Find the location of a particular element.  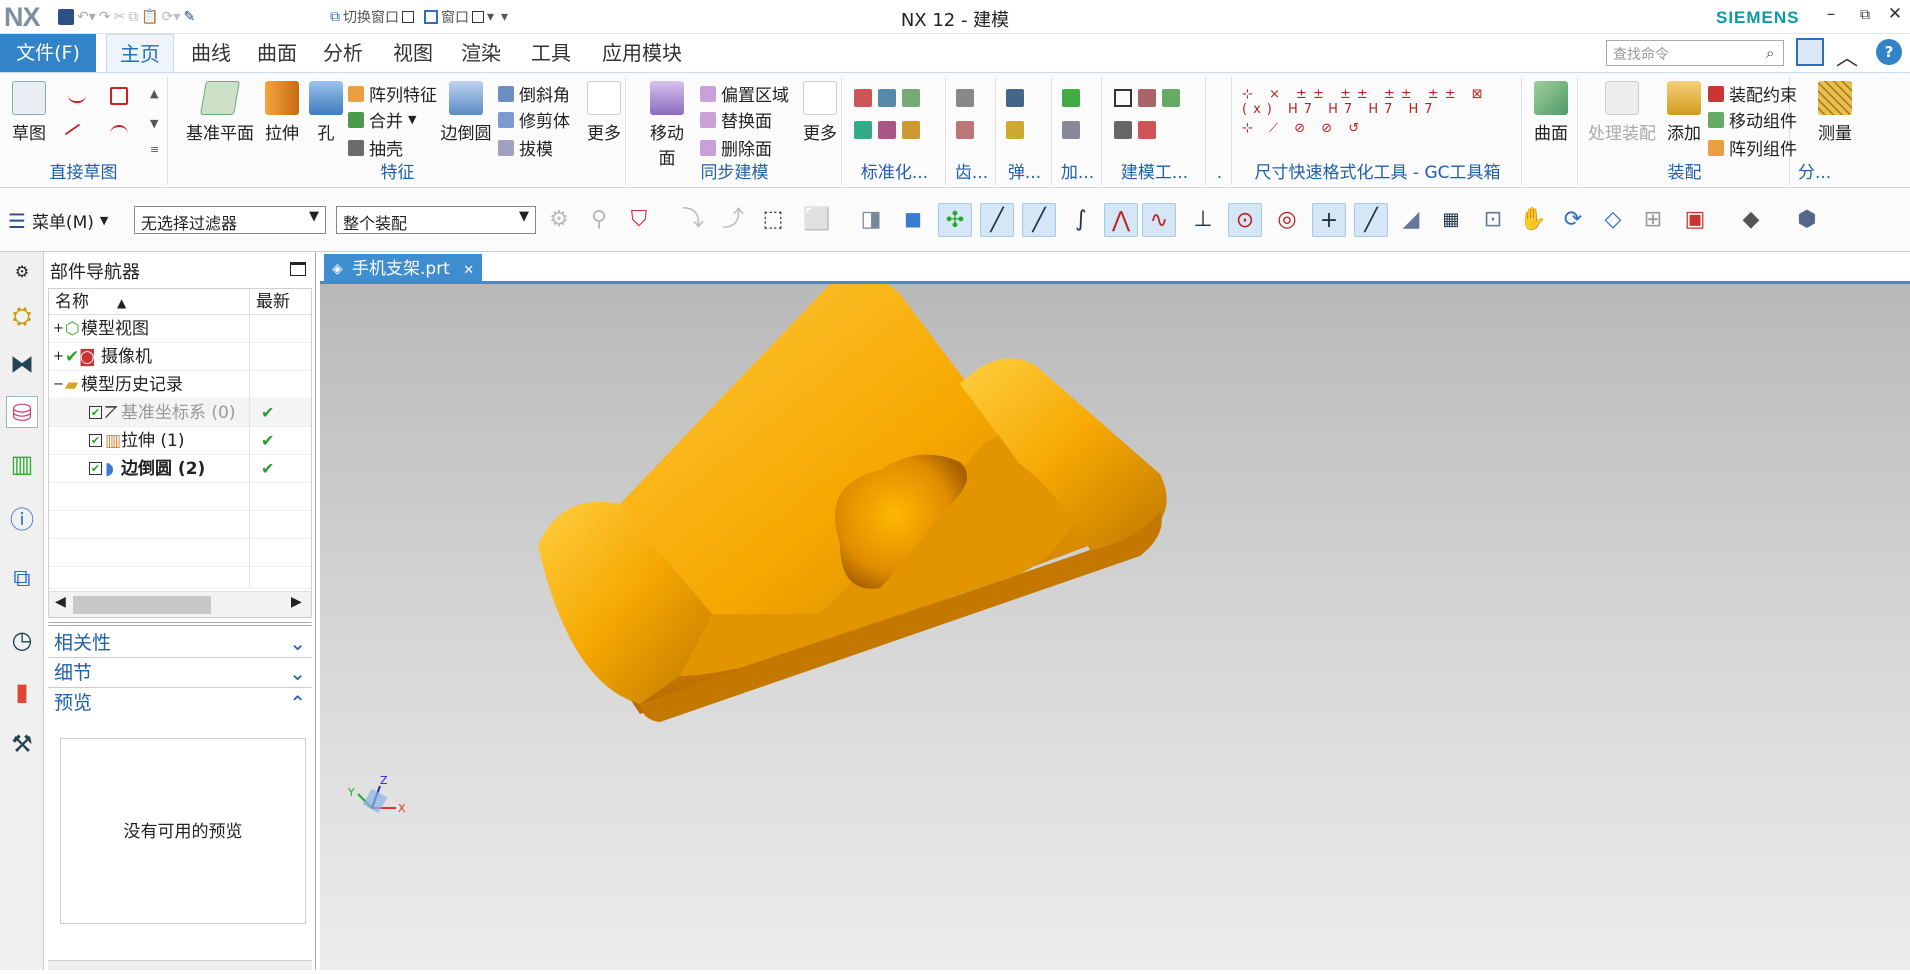

pattern-feature-button: 阵列特征 is located at coordinates (392, 93).